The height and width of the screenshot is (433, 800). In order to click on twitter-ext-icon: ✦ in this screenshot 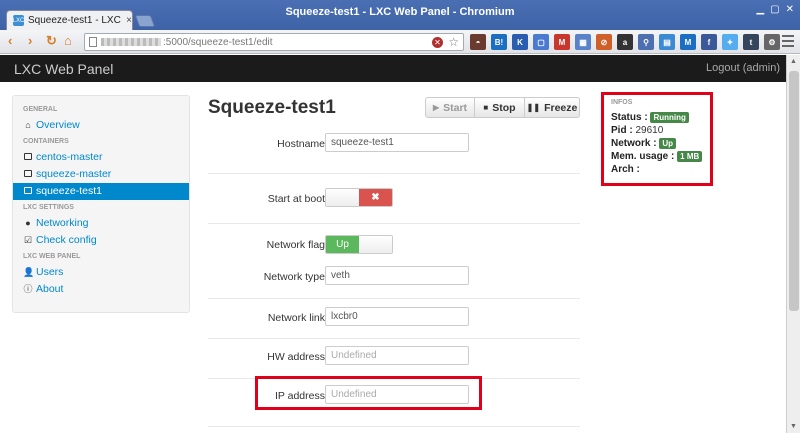, I will do `click(730, 42)`.